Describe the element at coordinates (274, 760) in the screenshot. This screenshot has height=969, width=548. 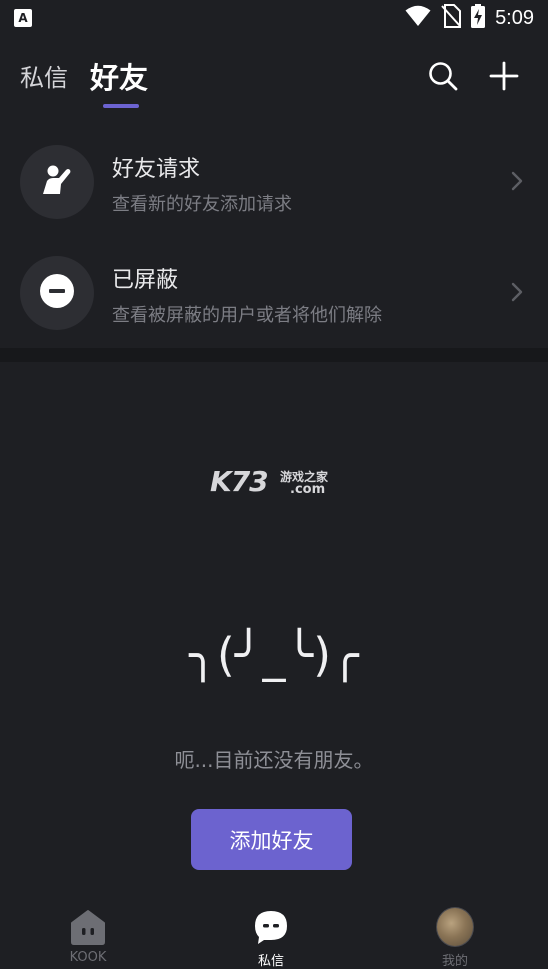
I see `empty-message: 呃...目前还没有朋友。` at that location.